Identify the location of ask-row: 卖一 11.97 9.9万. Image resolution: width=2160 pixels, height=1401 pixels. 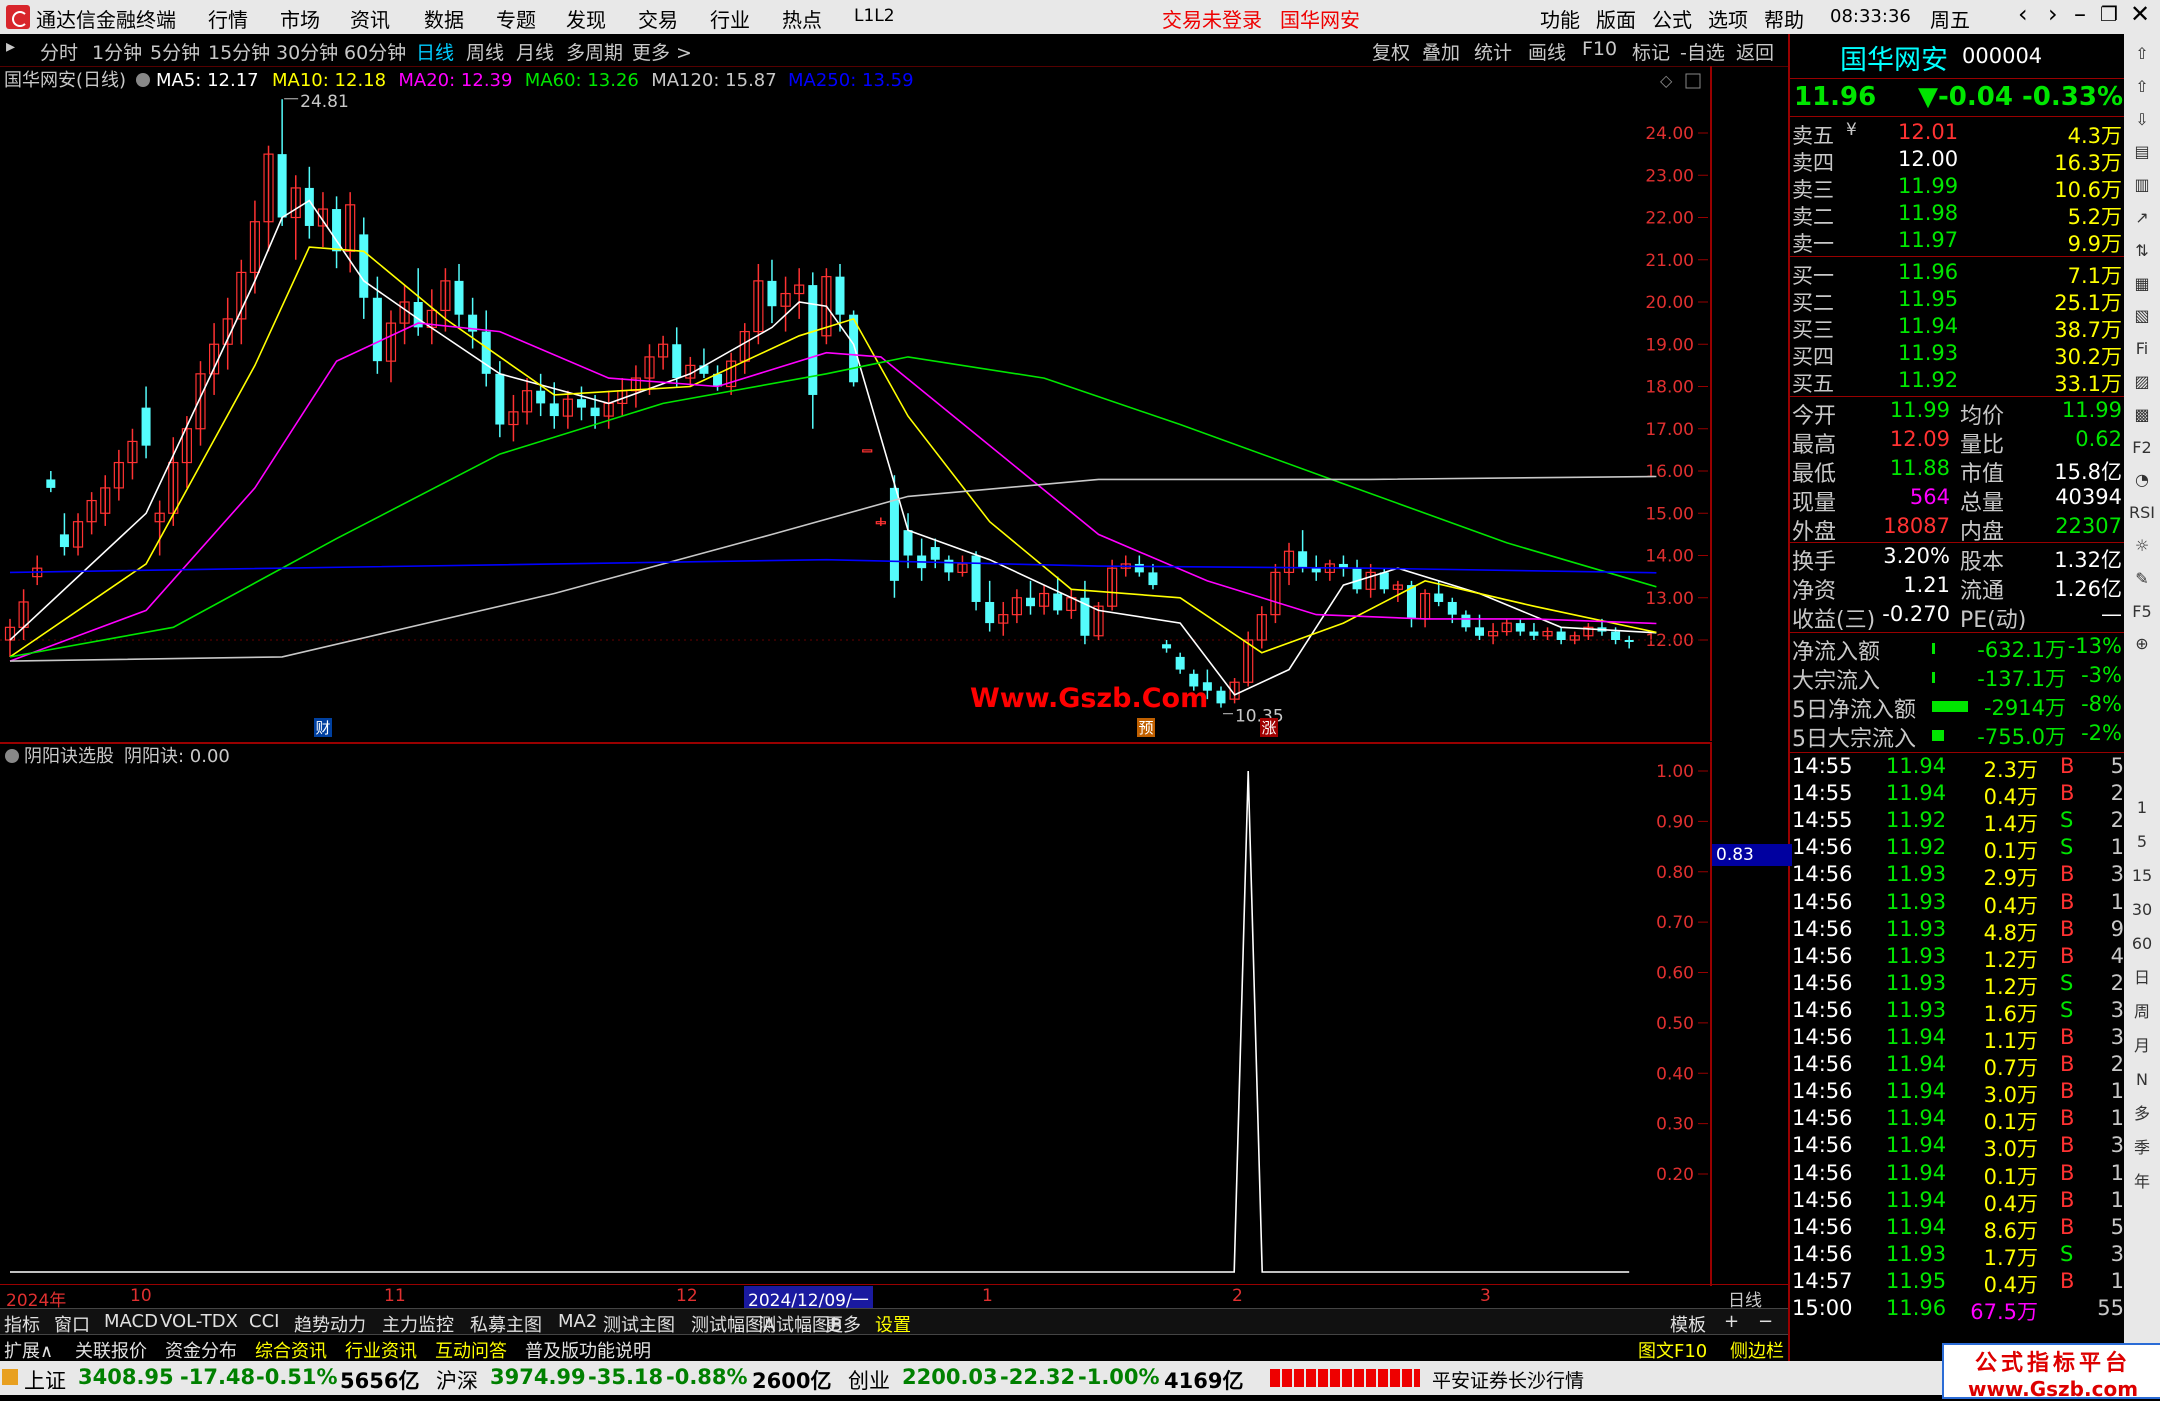
(1958, 242).